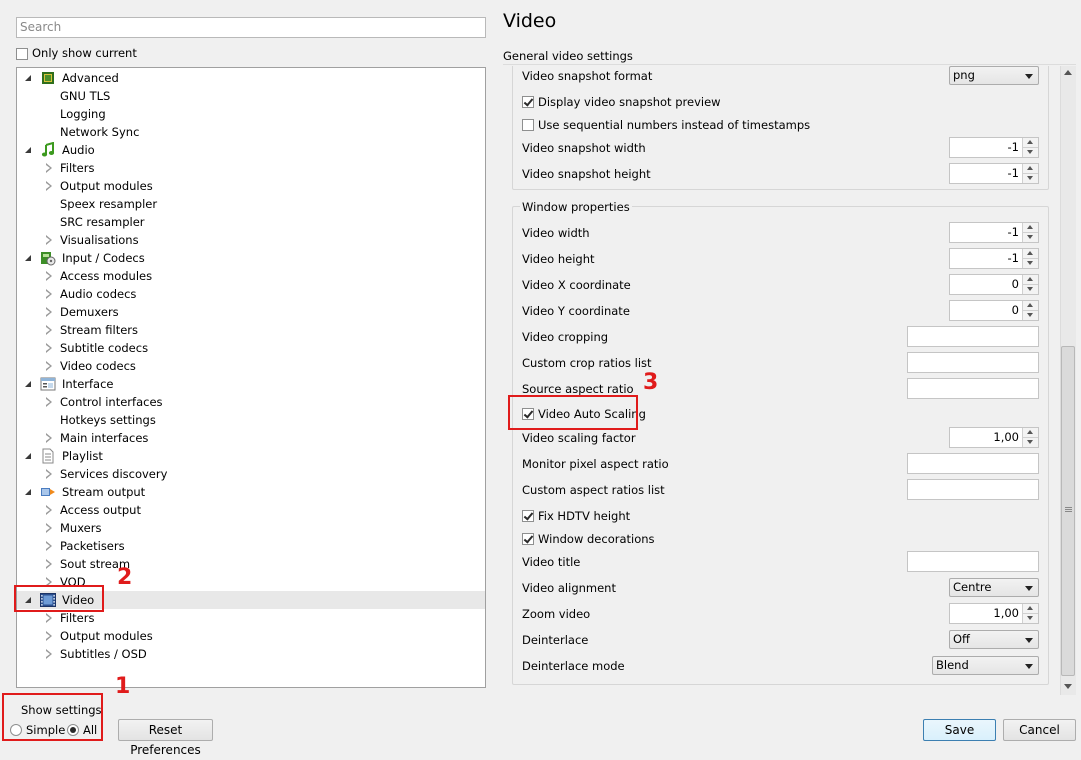  Describe the element at coordinates (251, 240) in the screenshot. I see `tree-item-visualisations: Visualisations` at that location.